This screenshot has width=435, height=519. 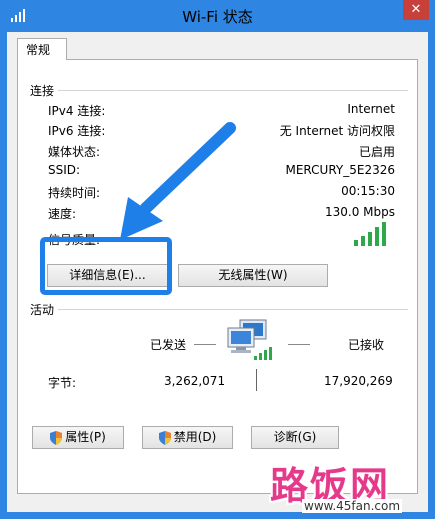 I want to click on site-watermark: 路饭网 www.45fan.com, so click(x=350, y=485).